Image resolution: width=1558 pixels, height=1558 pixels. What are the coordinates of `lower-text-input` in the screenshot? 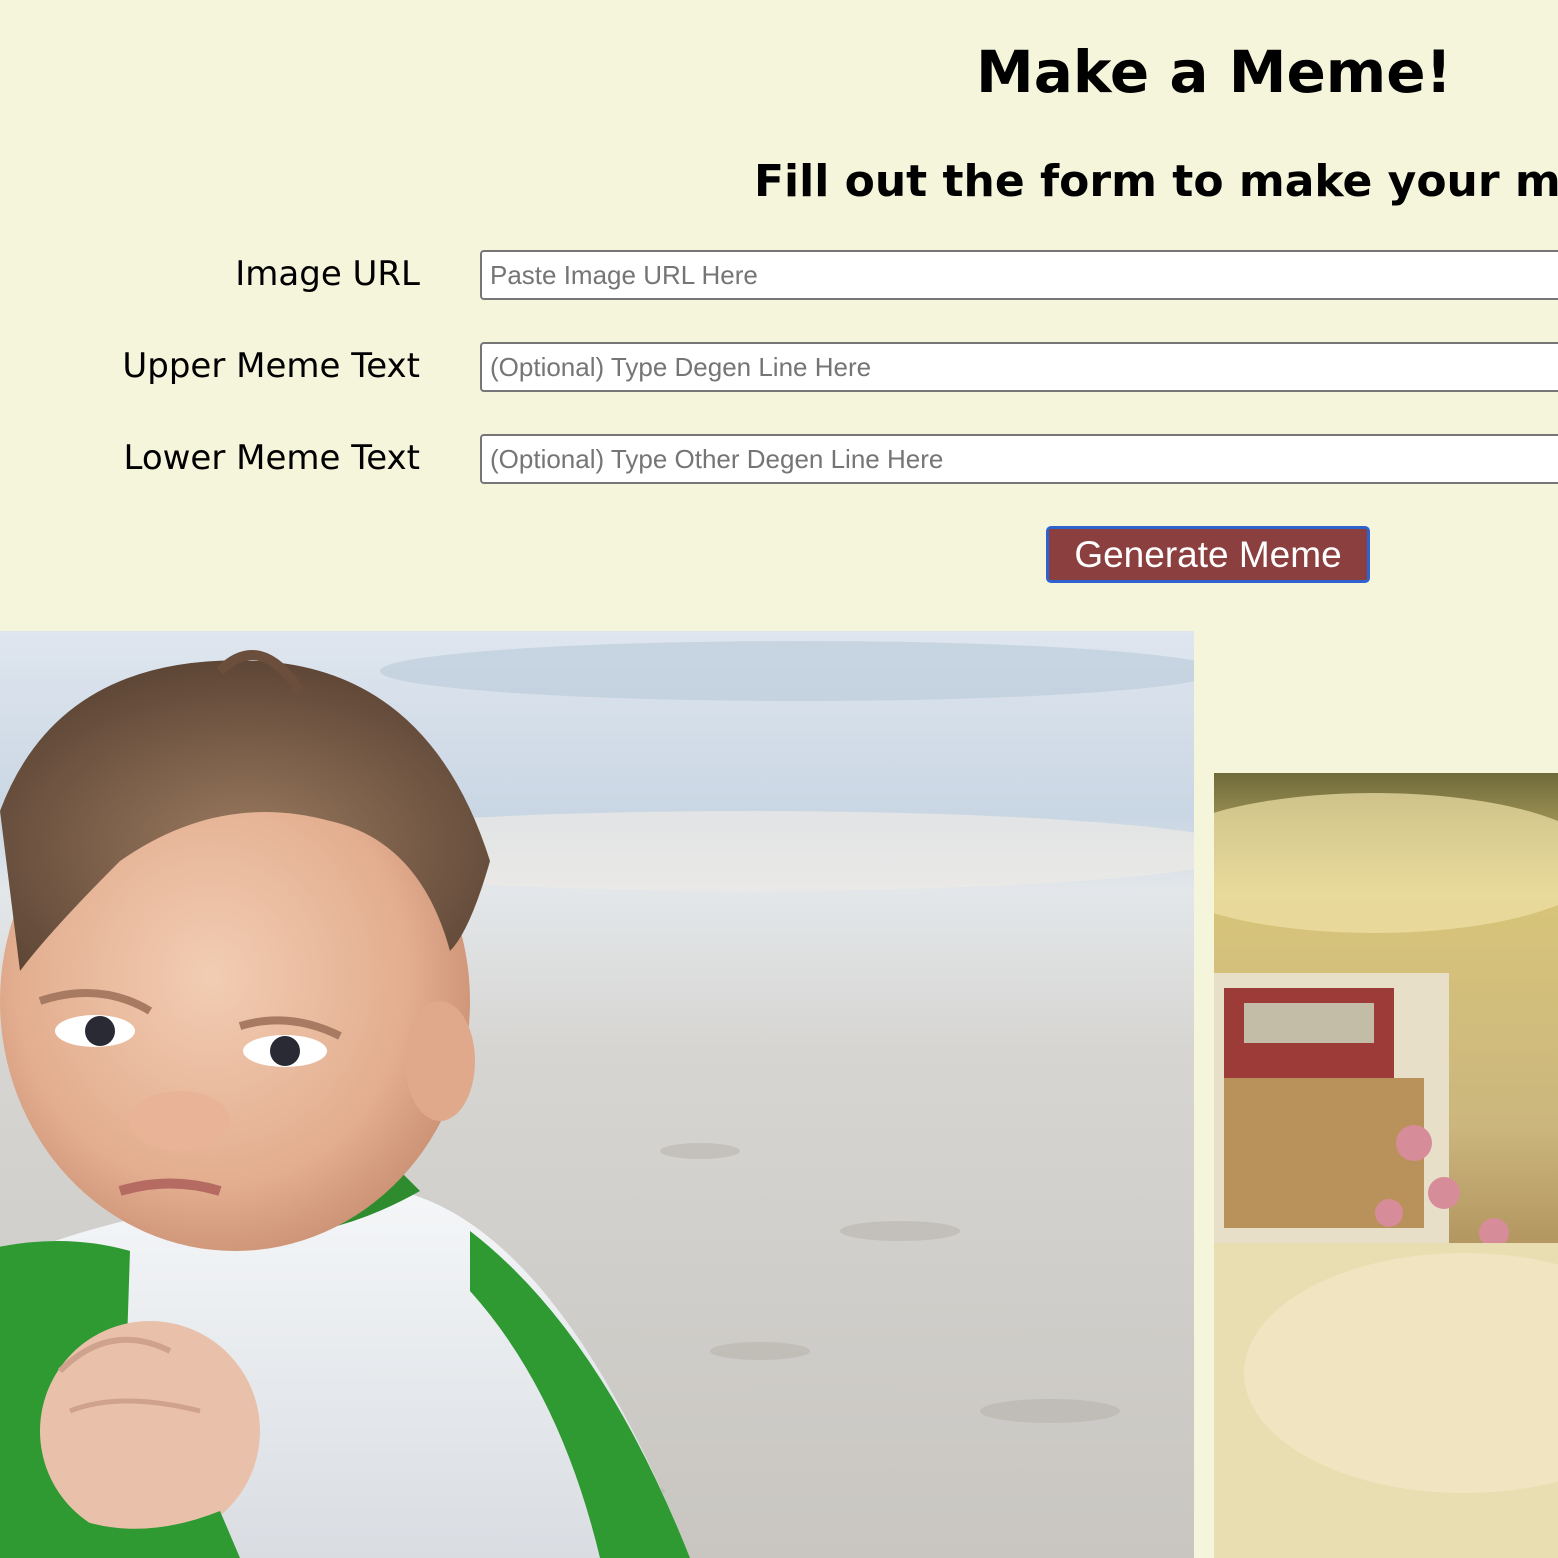 It's located at (1019, 459).